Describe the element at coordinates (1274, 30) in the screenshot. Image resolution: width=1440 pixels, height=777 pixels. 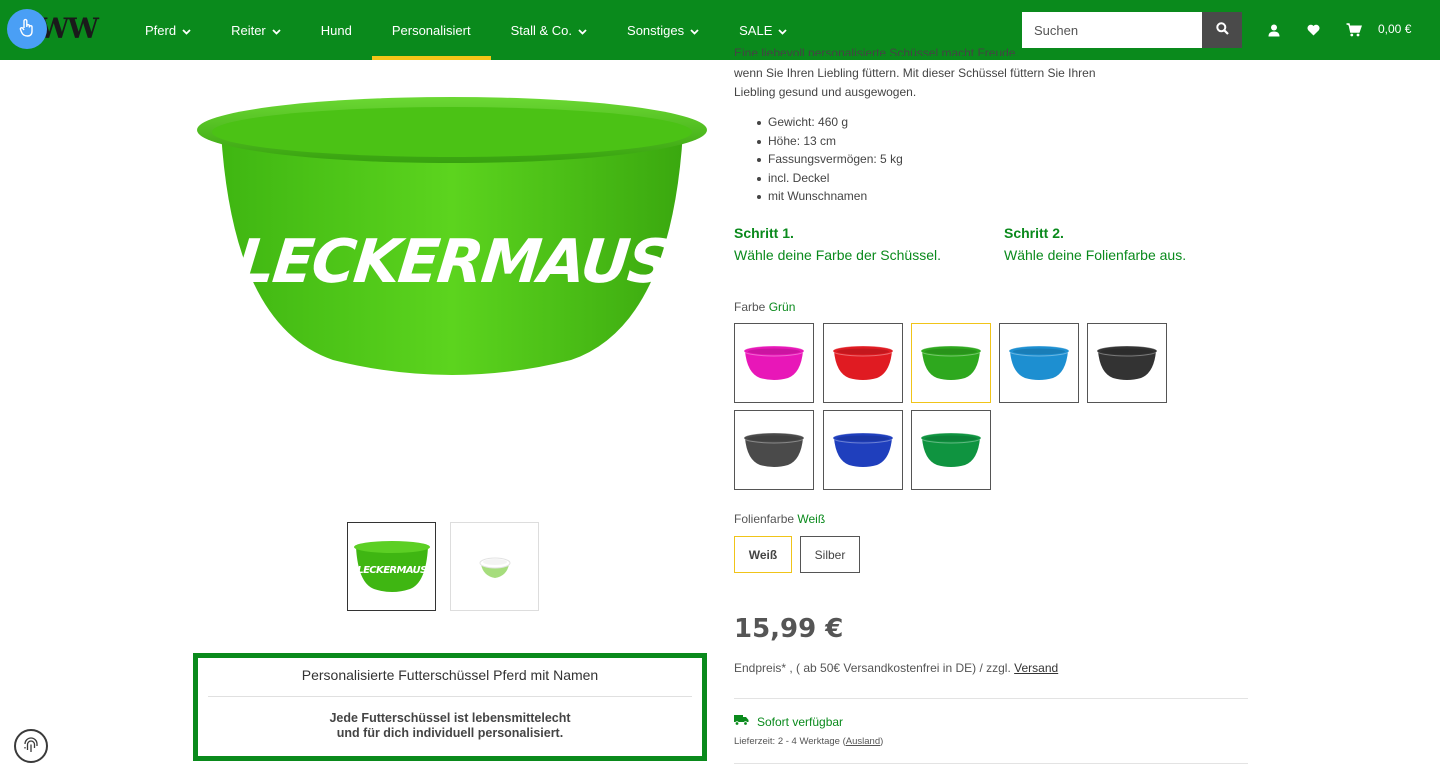
I see `user-icon` at that location.